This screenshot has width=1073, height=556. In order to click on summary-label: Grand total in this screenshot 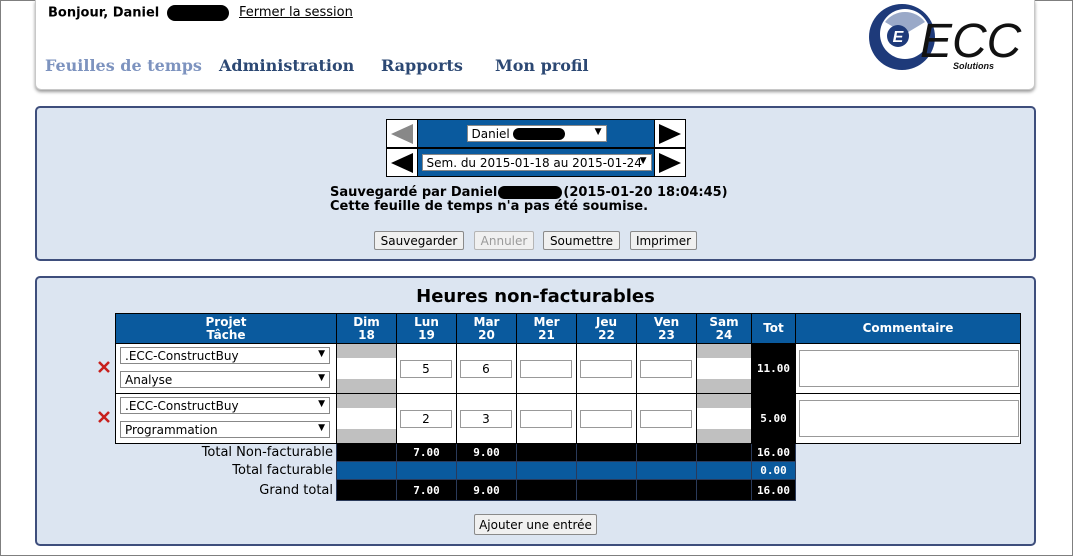, I will do `click(296, 490)`.